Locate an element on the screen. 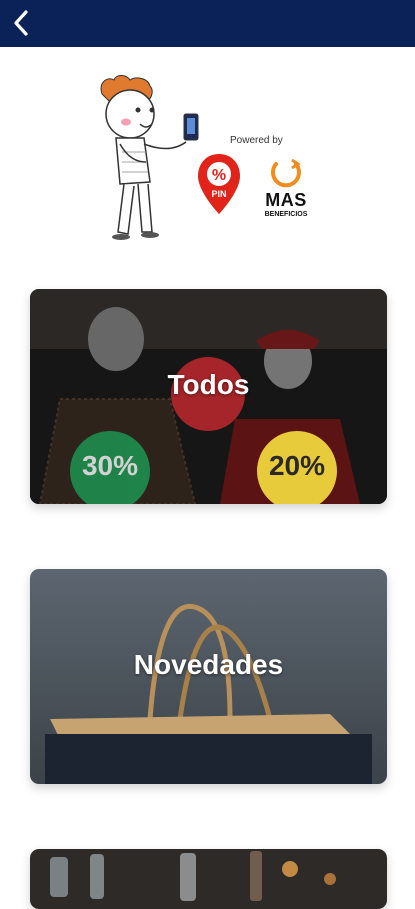 Image resolution: width=415 pixels, height=909 pixels. back-button is located at coordinates (21, 23).